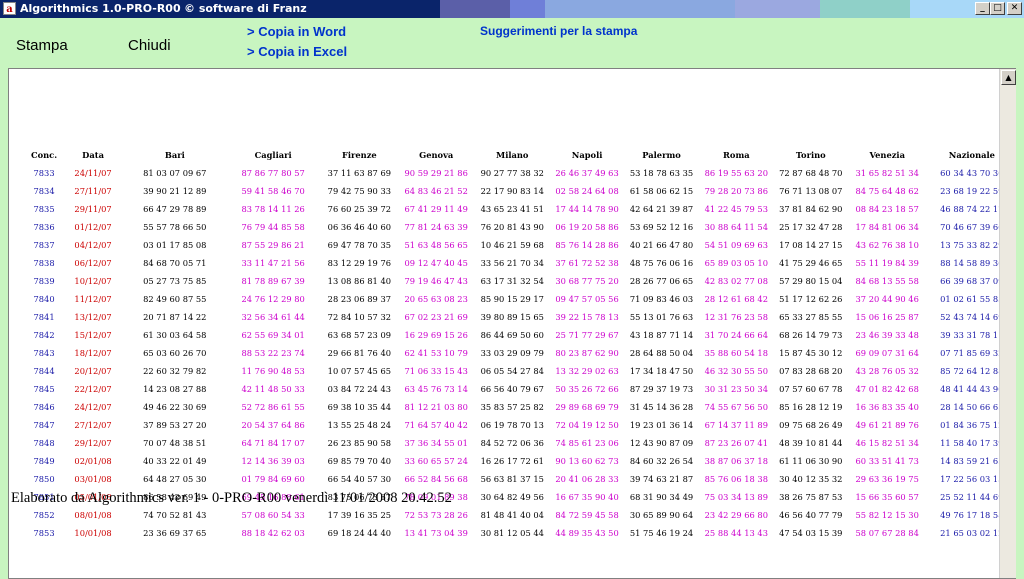 The height and width of the screenshot is (579, 1024). What do you see at coordinates (512, 173) in the screenshot?
I see `milano-cell: 90 27 77 38 32` at bounding box center [512, 173].